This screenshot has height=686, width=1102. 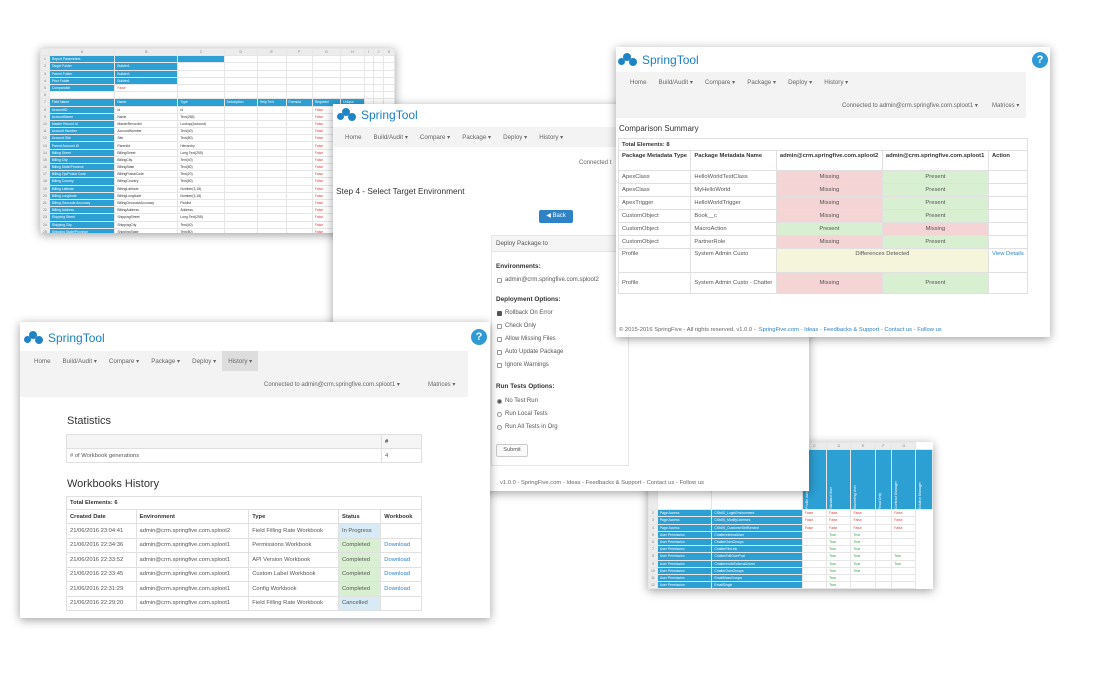 What do you see at coordinates (240, 102) in the screenshot?
I see `sheet-cell: Description` at bounding box center [240, 102].